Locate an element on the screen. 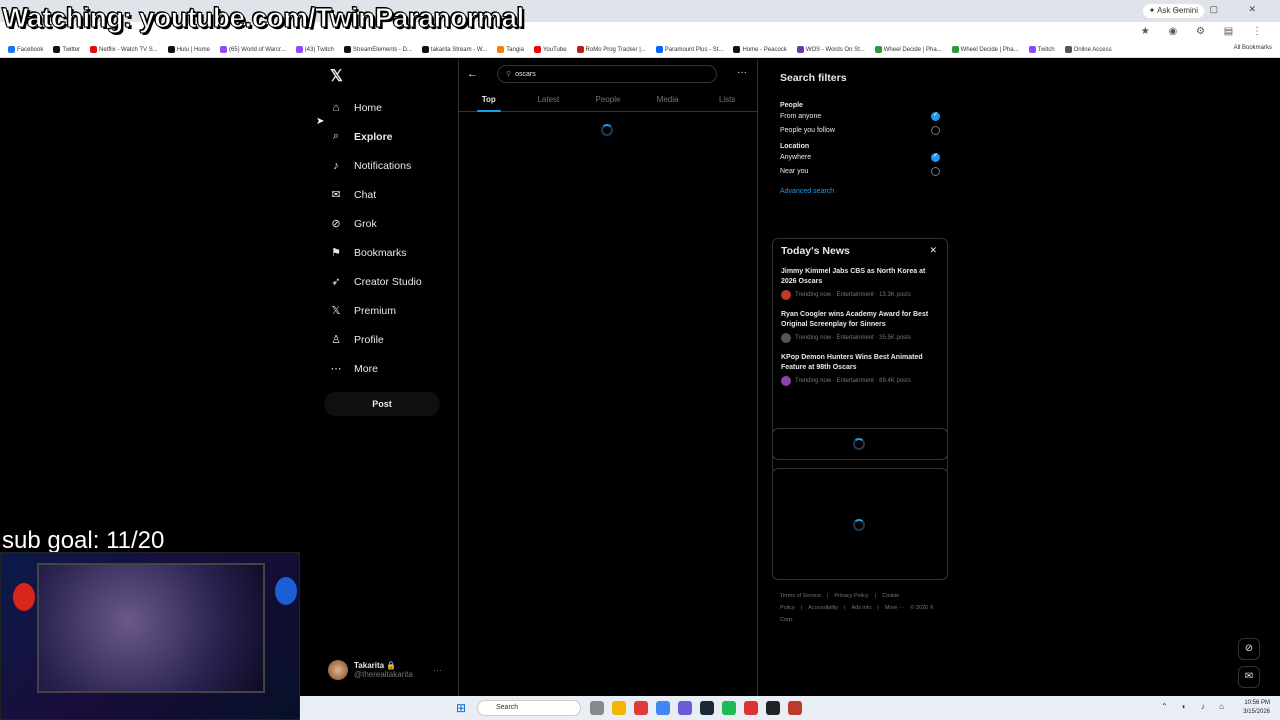  footer-link: More ··· is located at coordinates (895, 608).